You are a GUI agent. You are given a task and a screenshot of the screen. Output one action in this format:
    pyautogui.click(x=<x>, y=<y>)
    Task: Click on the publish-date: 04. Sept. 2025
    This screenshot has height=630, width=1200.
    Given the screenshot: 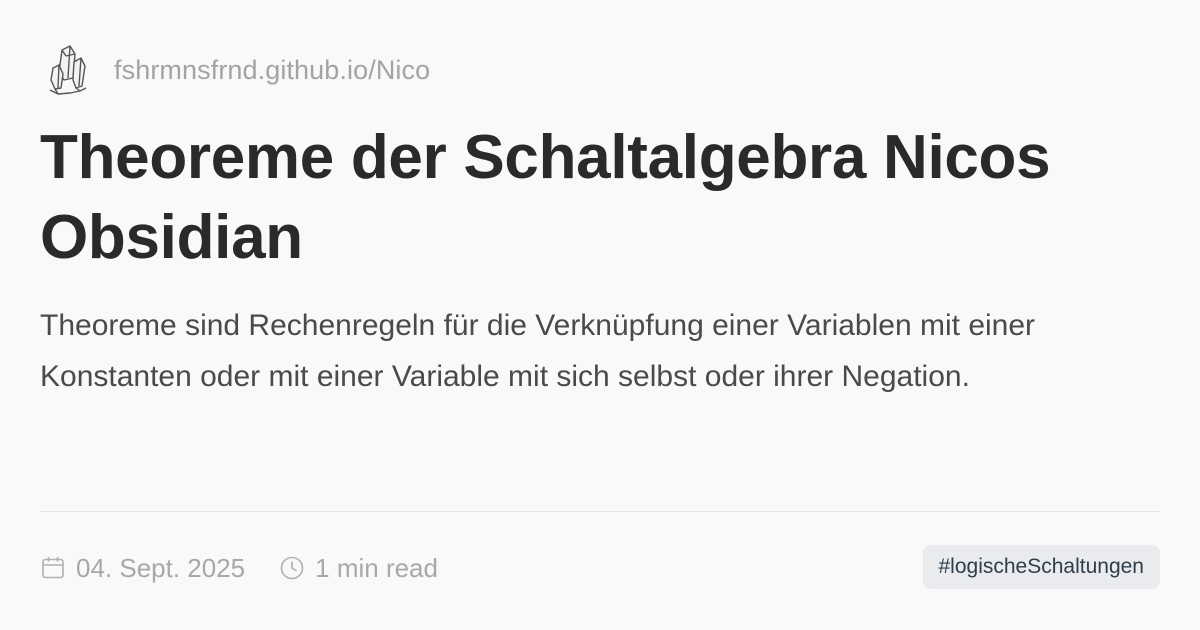 What is the action you would take?
    pyautogui.click(x=142, y=568)
    